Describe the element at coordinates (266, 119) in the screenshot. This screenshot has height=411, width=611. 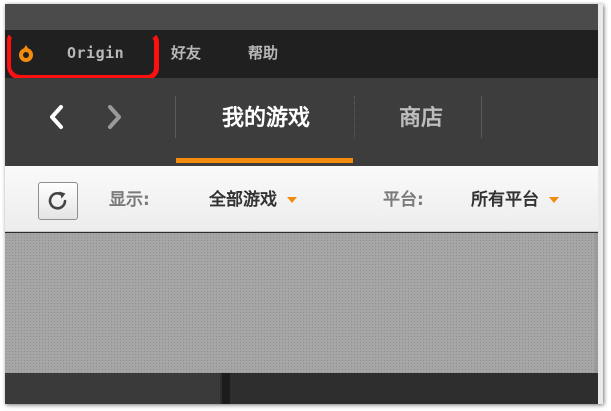
I see `tab-my-games: 我的游戏` at that location.